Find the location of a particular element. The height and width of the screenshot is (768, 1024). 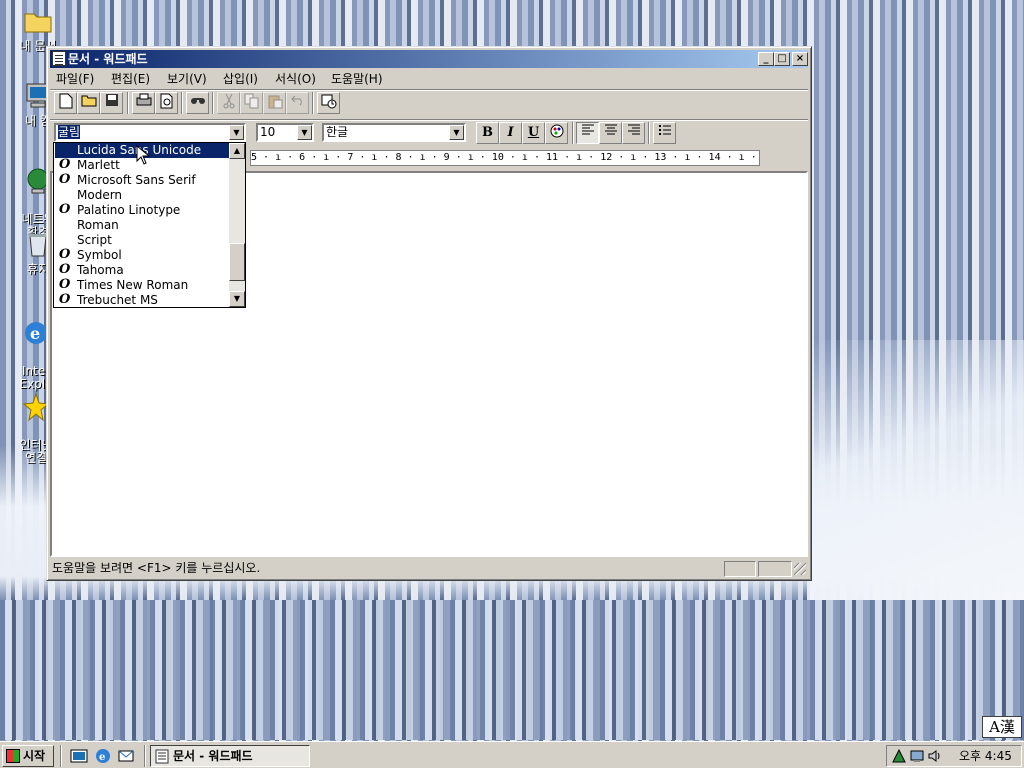

align-right-icon is located at coordinates (633, 129).